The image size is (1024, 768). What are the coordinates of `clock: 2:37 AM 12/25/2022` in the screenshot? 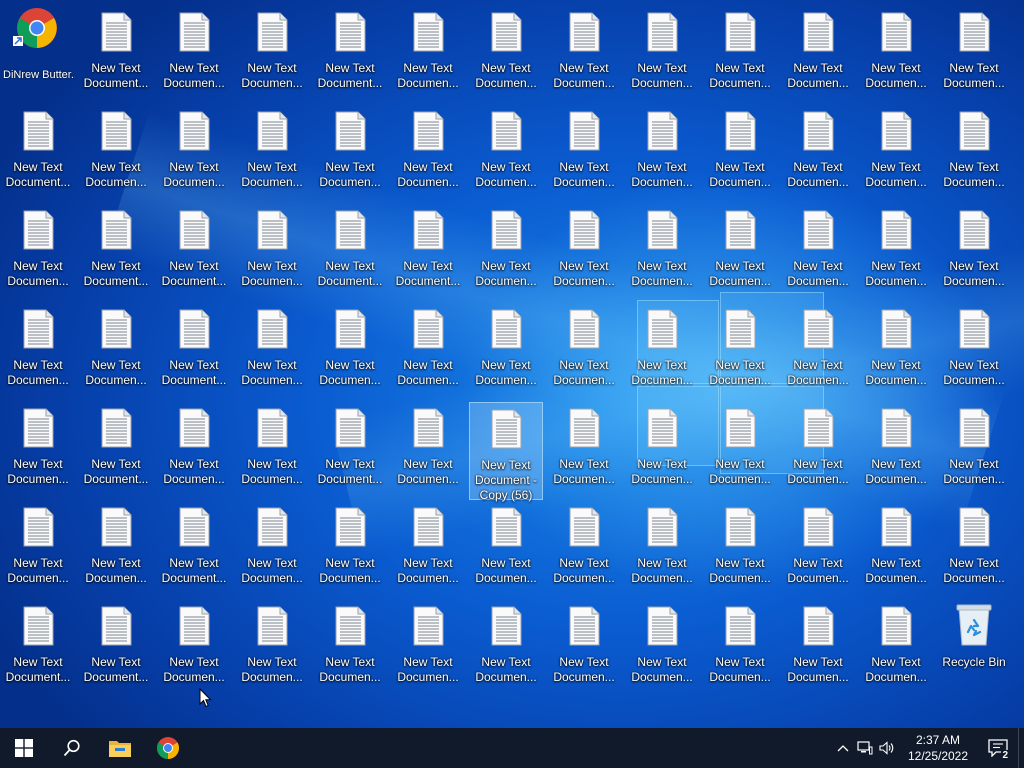 It's located at (938, 748).